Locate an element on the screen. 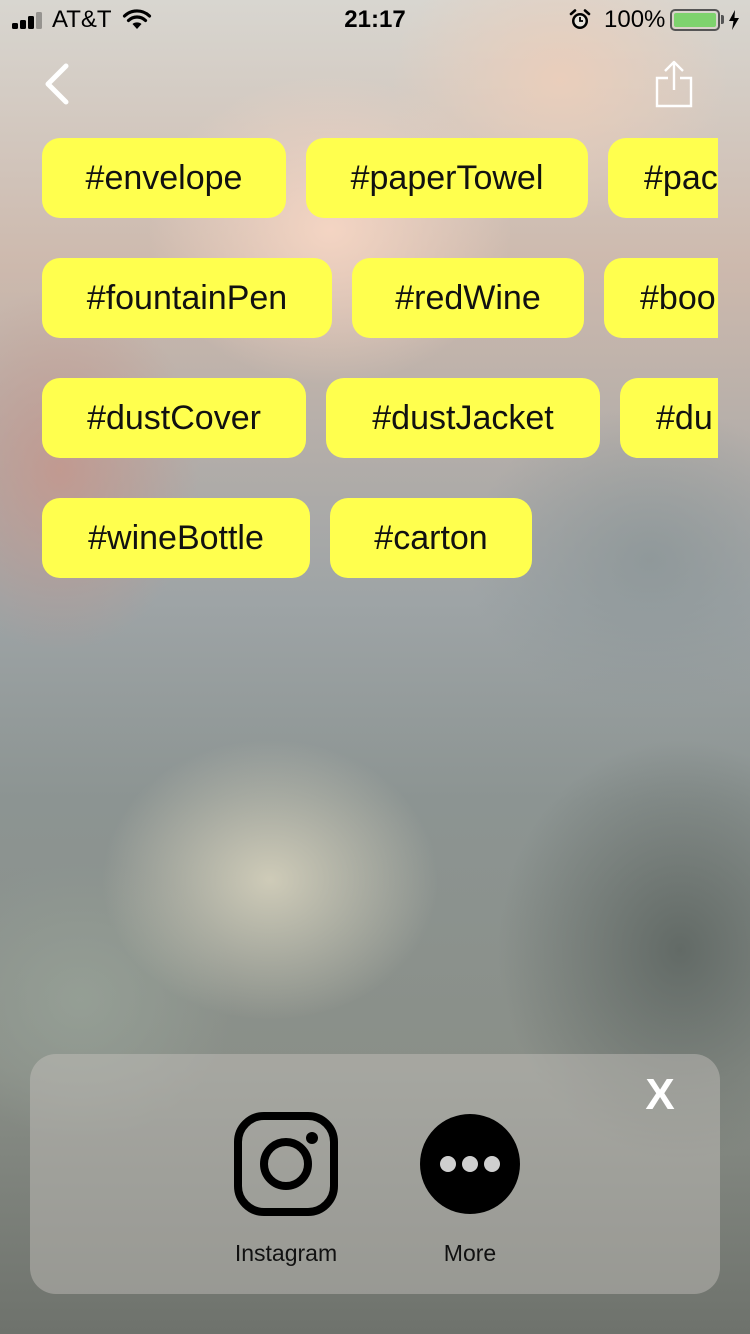  share-option-more: More is located at coordinates (470, 1189).